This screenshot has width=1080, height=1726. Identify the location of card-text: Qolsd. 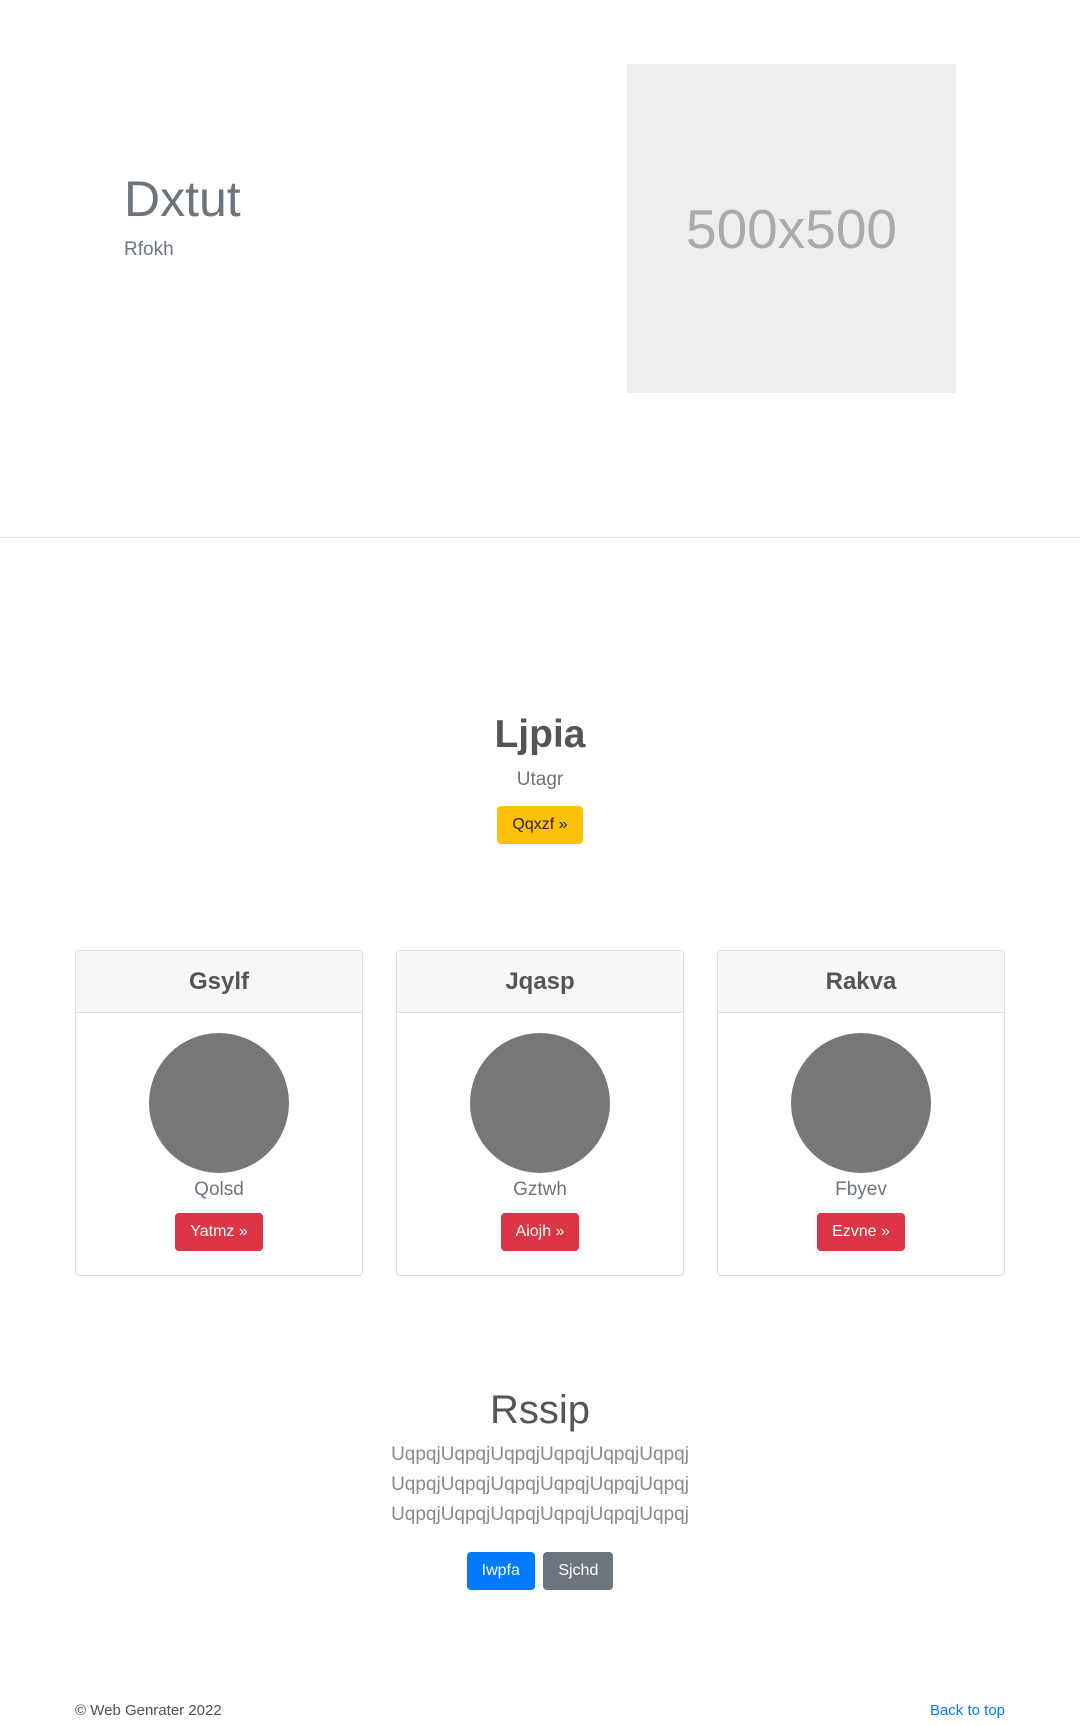
(219, 1189).